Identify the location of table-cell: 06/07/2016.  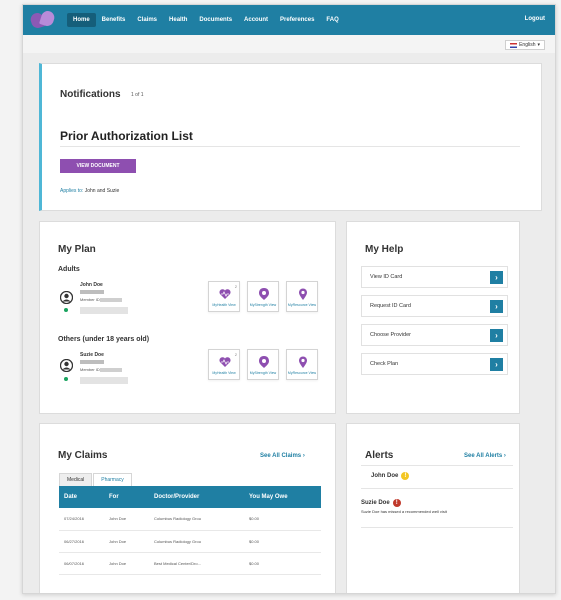
(81, 563).